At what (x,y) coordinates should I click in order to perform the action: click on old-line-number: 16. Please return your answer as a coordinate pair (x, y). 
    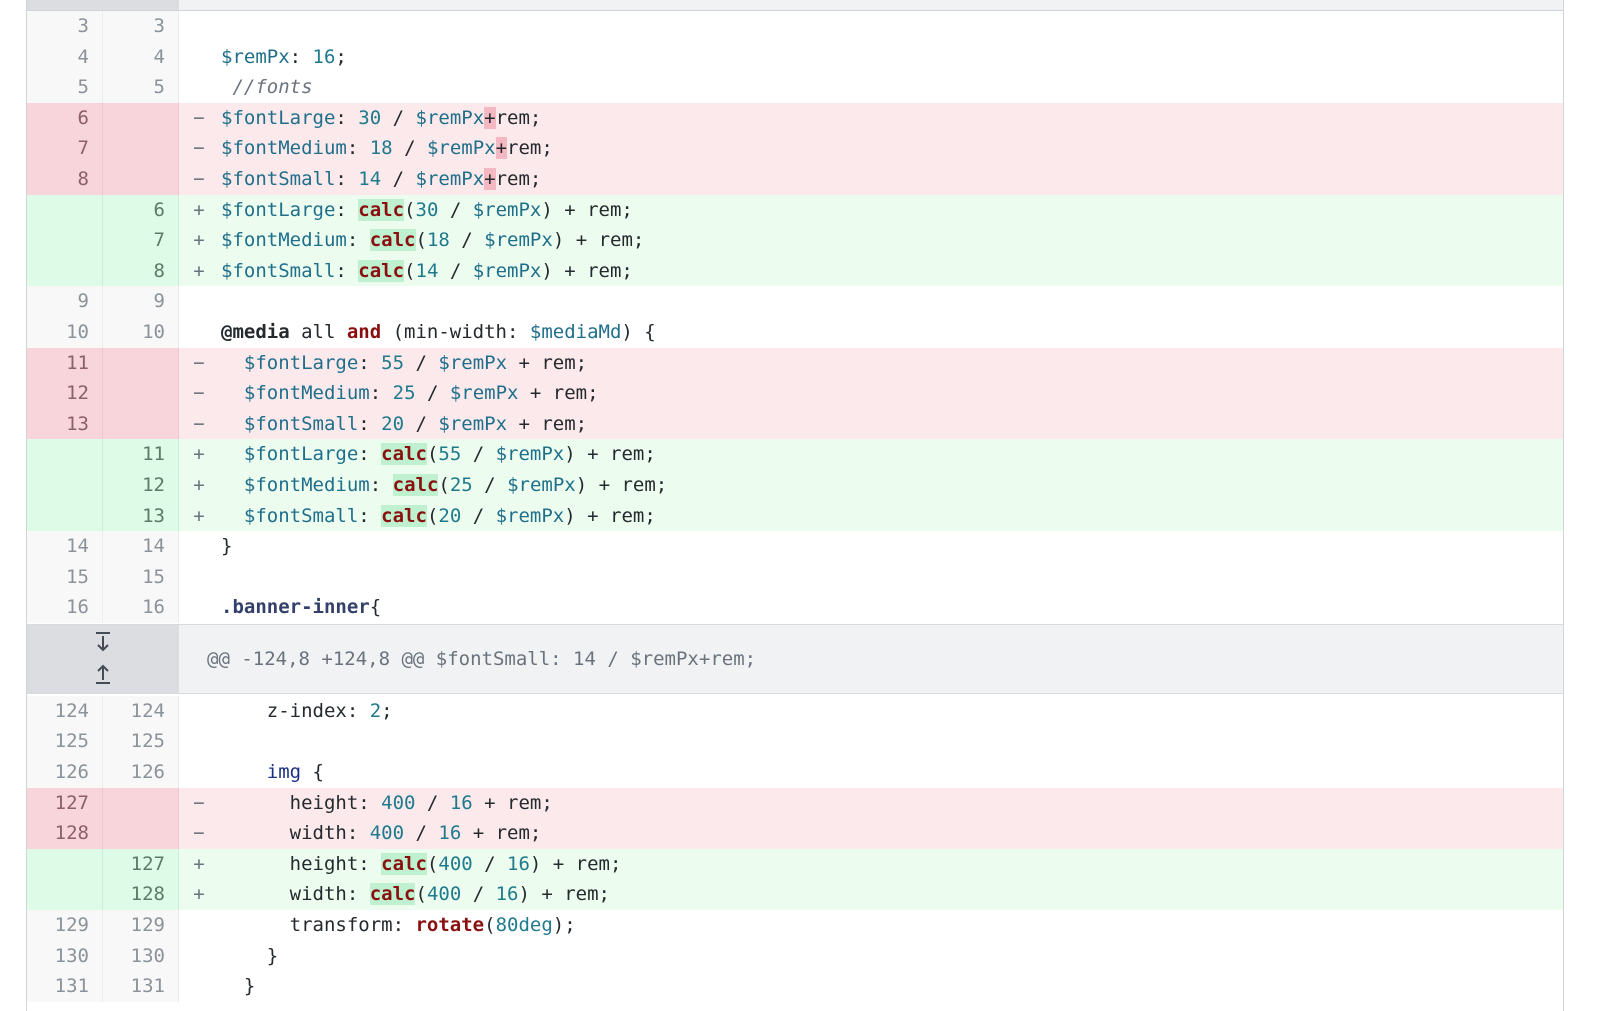
    Looking at the image, I should click on (65, 607).